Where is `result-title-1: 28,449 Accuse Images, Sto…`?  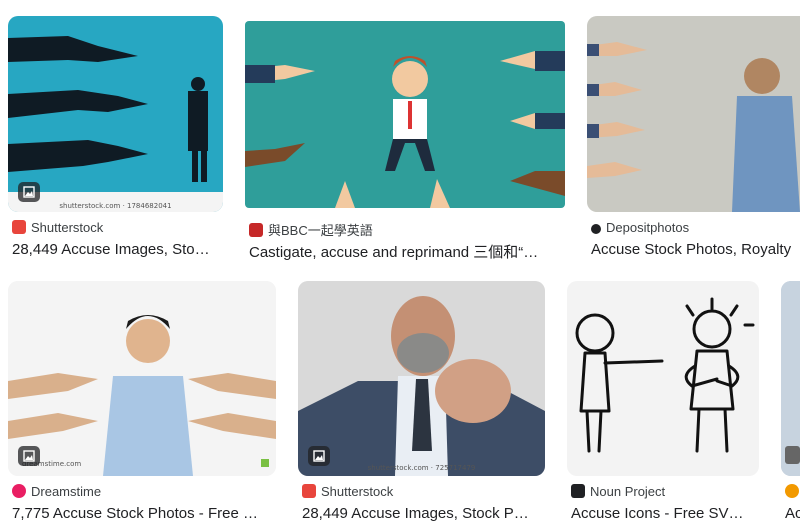
result-title-1: 28,449 Accuse Images, Sto… is located at coordinates (116, 249).